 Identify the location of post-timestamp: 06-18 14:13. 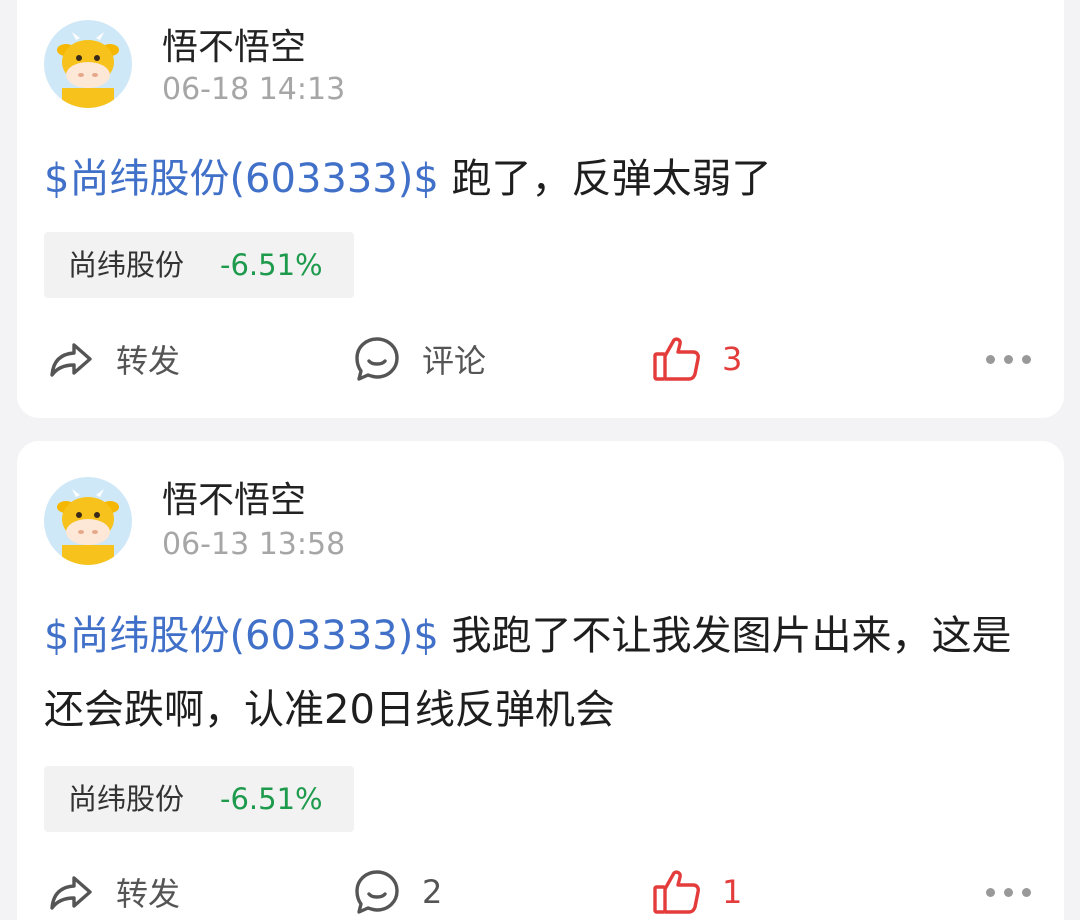
(254, 89).